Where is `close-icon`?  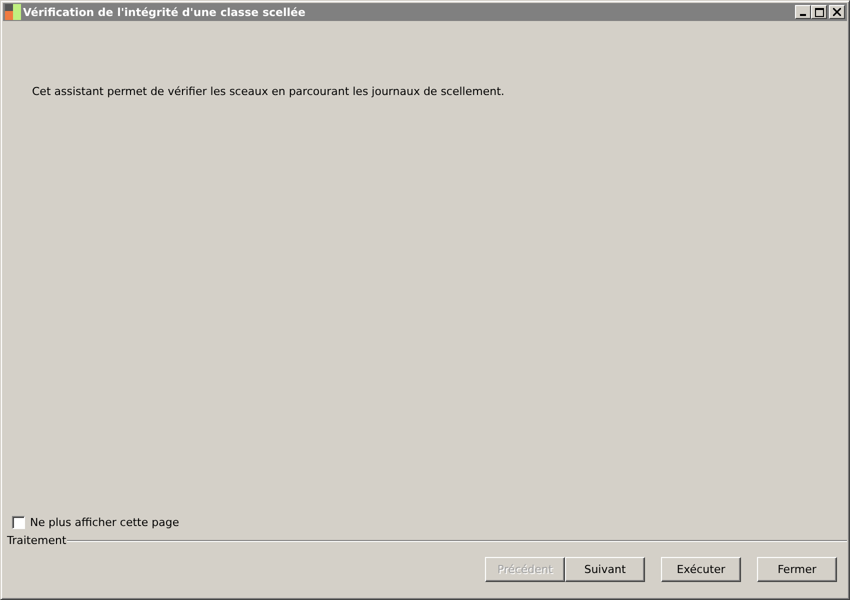
close-icon is located at coordinates (837, 12).